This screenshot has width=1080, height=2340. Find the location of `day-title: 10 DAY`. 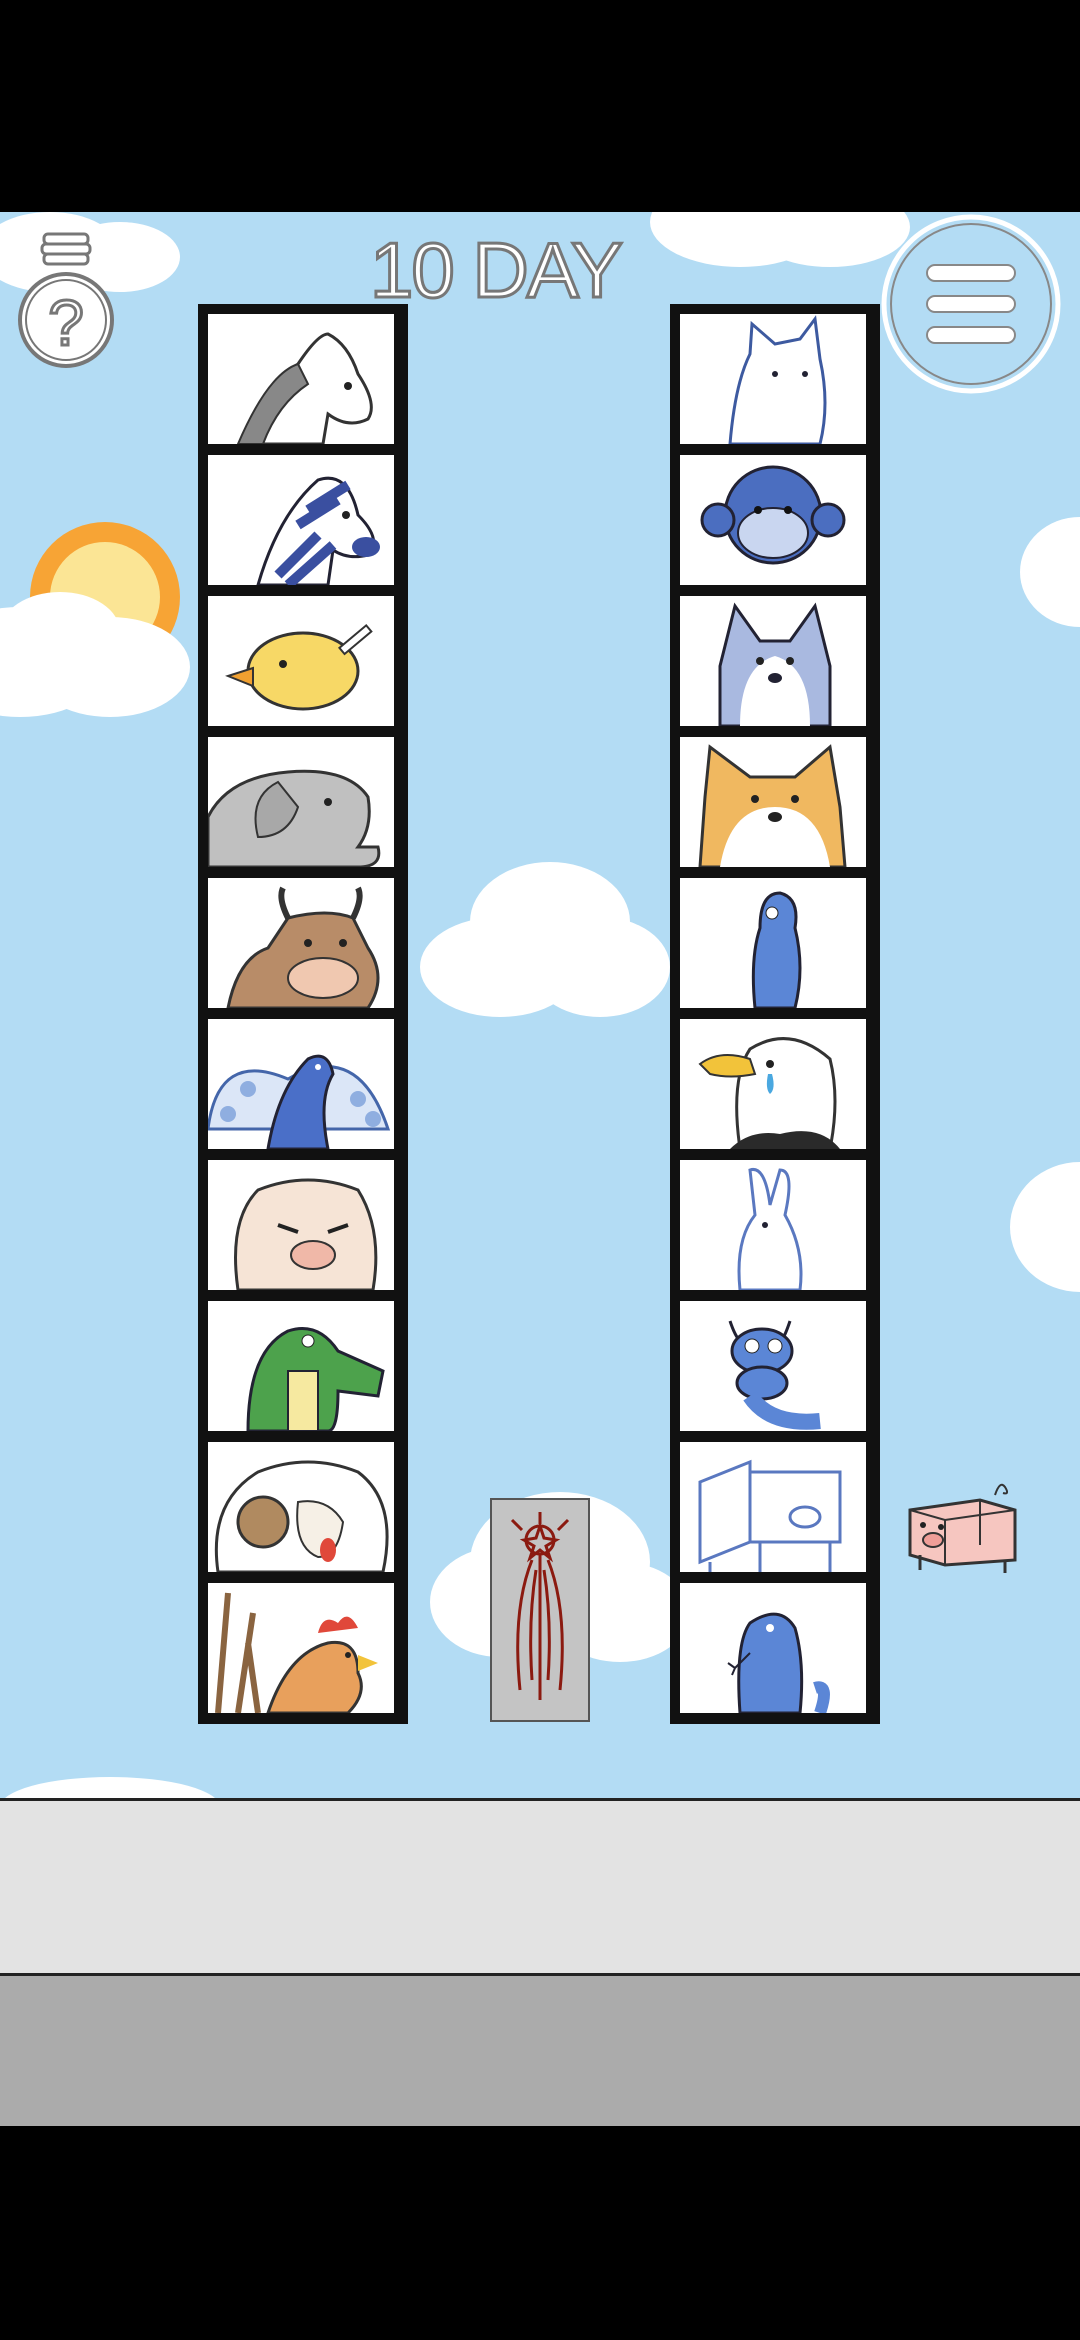

day-title: 10 DAY is located at coordinates (519, 270).